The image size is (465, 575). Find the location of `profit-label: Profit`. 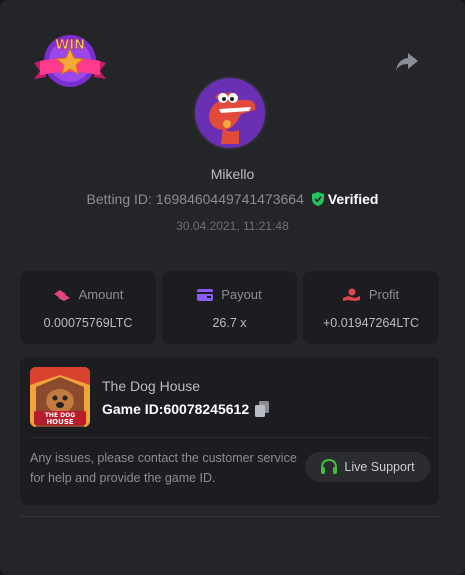

profit-label: Profit is located at coordinates (384, 294).